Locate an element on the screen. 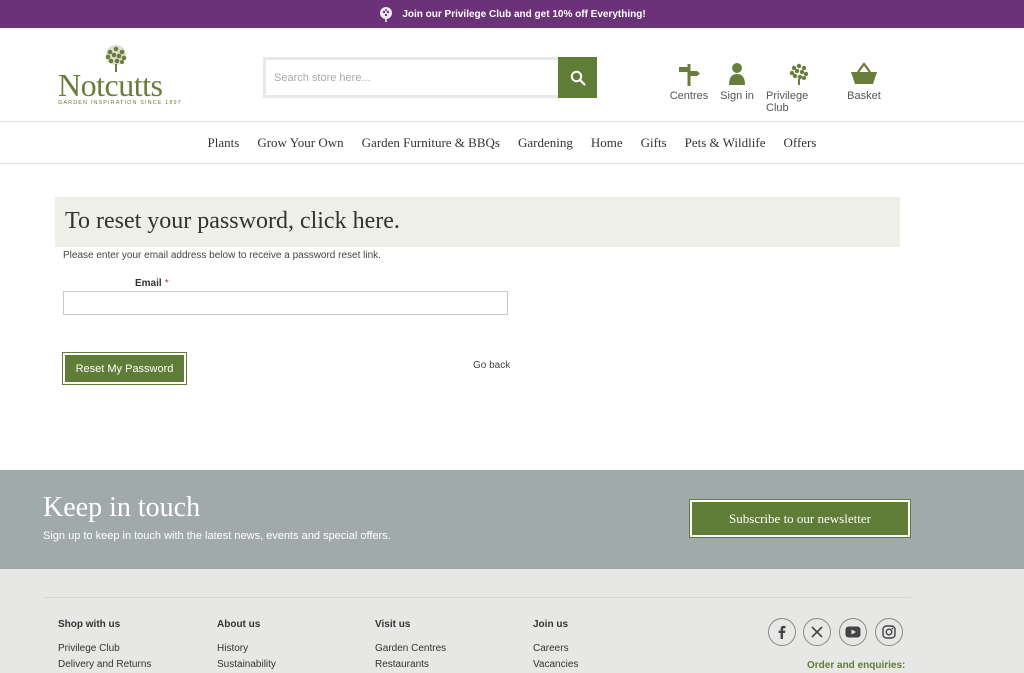 The width and height of the screenshot is (1024, 673). search-icon is located at coordinates (578, 78).